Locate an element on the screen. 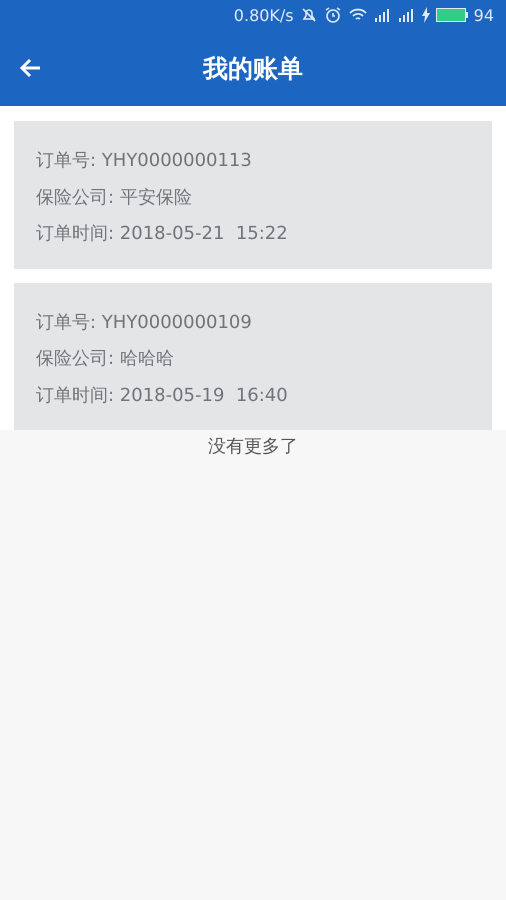 The height and width of the screenshot is (900, 506). order-detail: 订单时间: 2018-05-19 16:40 is located at coordinates (162, 396).